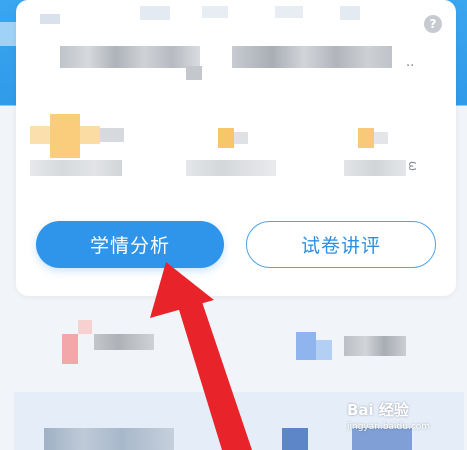 The image size is (467, 450). What do you see at coordinates (416, 63) in the screenshot?
I see `more-dots-icon: ..` at bounding box center [416, 63].